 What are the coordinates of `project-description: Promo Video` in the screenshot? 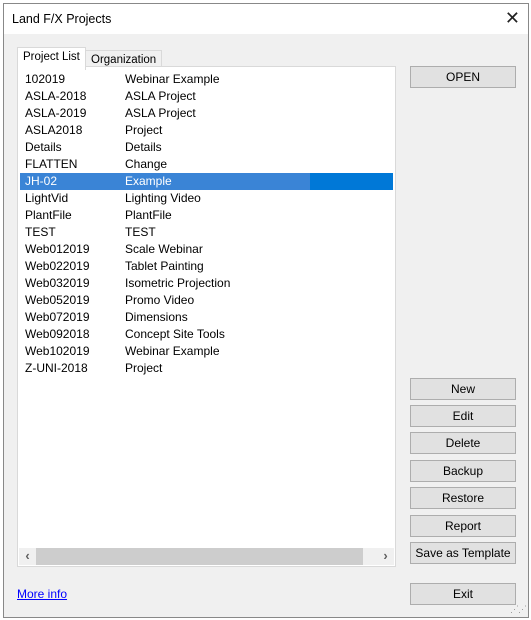 It's located at (160, 300).